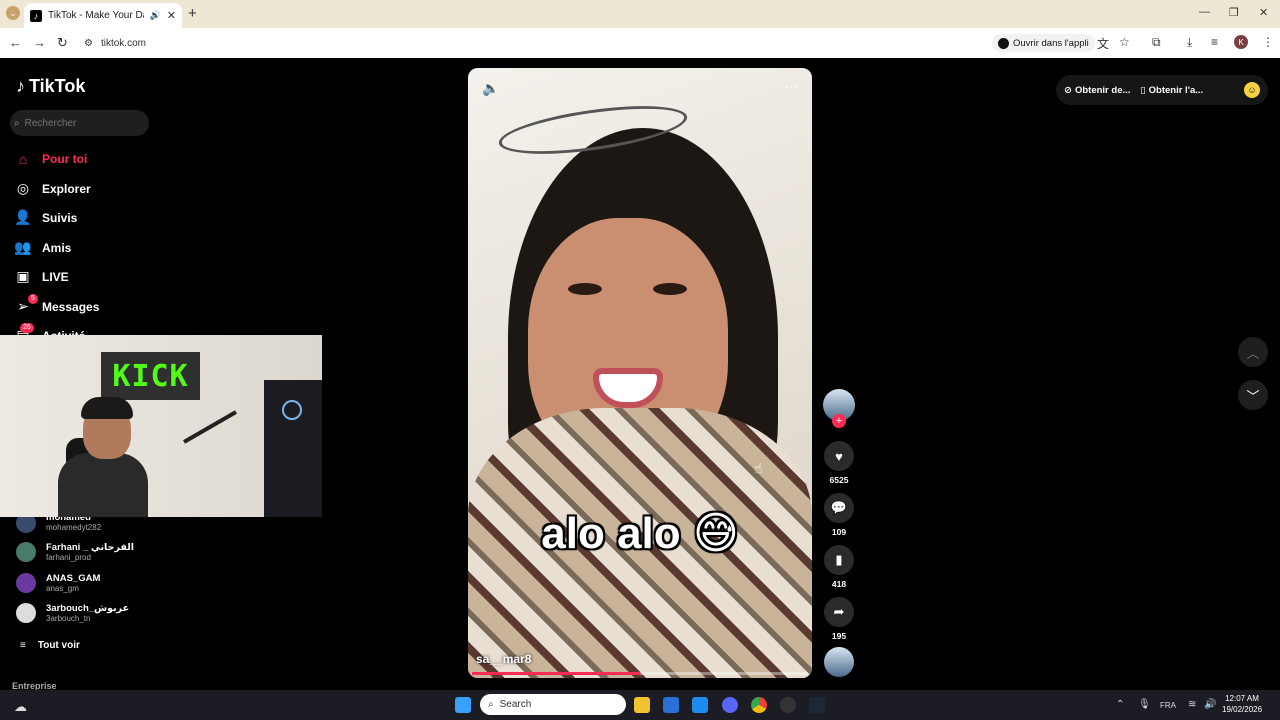 The width and height of the screenshot is (1280, 720). I want to click on github-icon, so click(788, 705).